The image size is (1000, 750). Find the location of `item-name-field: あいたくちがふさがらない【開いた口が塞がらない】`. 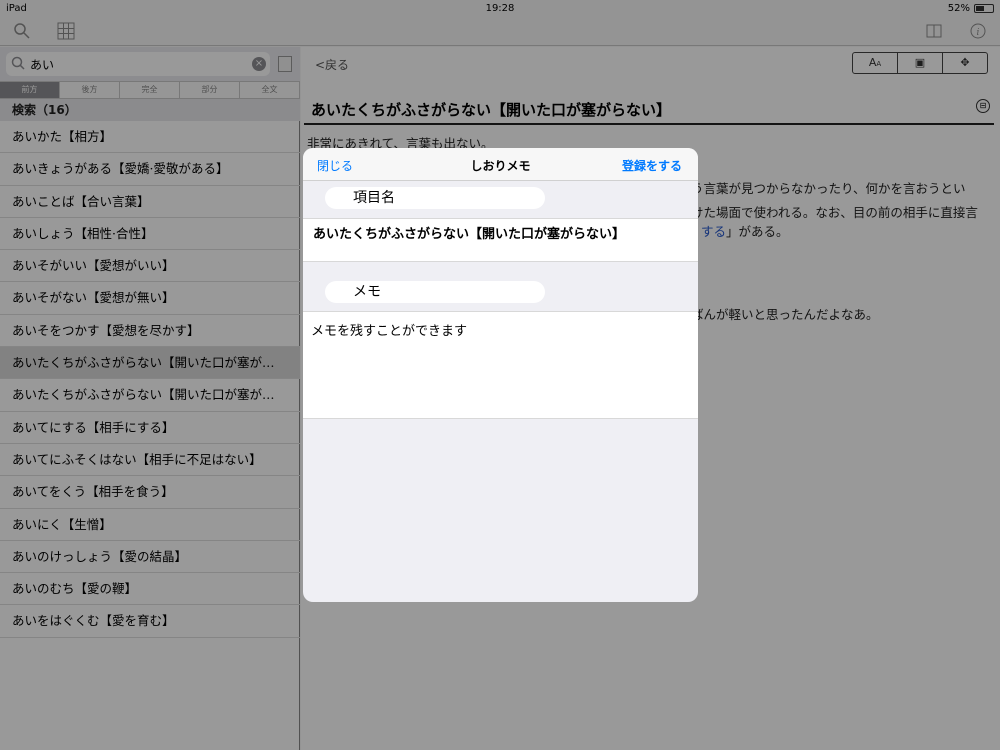

item-name-field: あいたくちがふさがらない【開いた口が塞がらない】 is located at coordinates (500, 240).